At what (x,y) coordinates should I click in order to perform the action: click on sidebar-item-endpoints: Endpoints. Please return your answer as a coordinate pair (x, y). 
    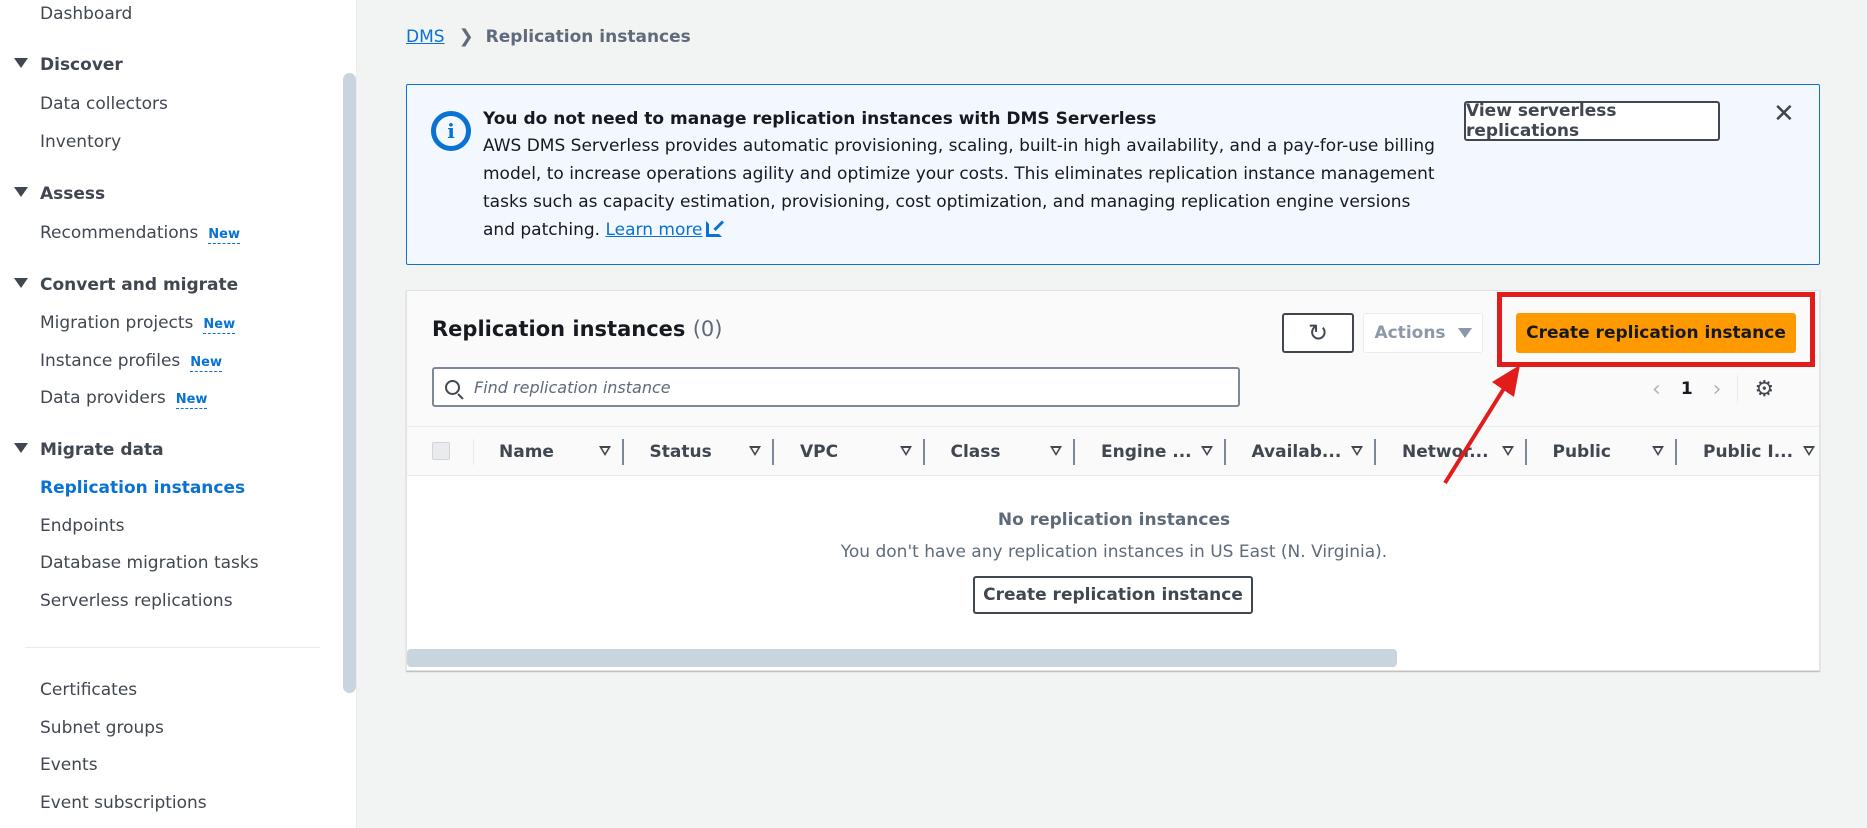
    Looking at the image, I should click on (82, 526).